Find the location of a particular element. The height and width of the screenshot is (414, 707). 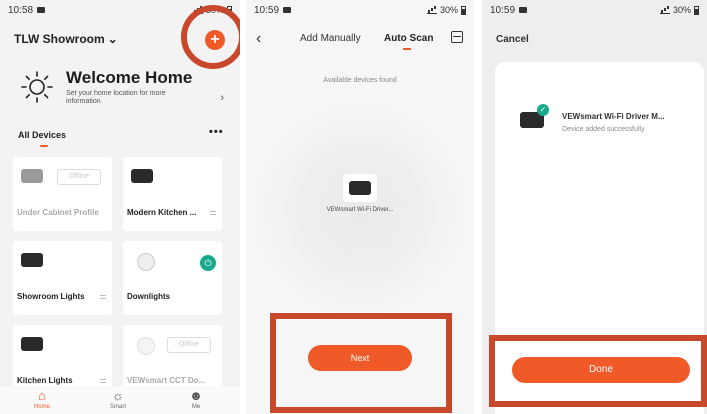

cancel-button: Cancel is located at coordinates (512, 39).